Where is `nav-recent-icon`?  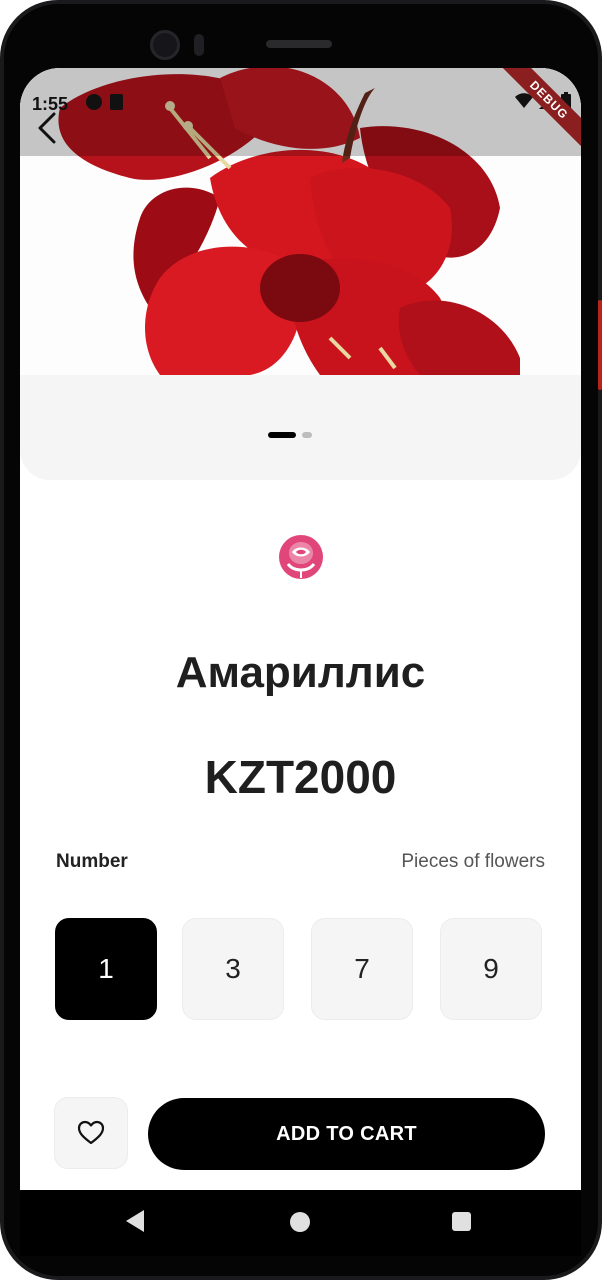
nav-recent-icon is located at coordinates (461, 1221).